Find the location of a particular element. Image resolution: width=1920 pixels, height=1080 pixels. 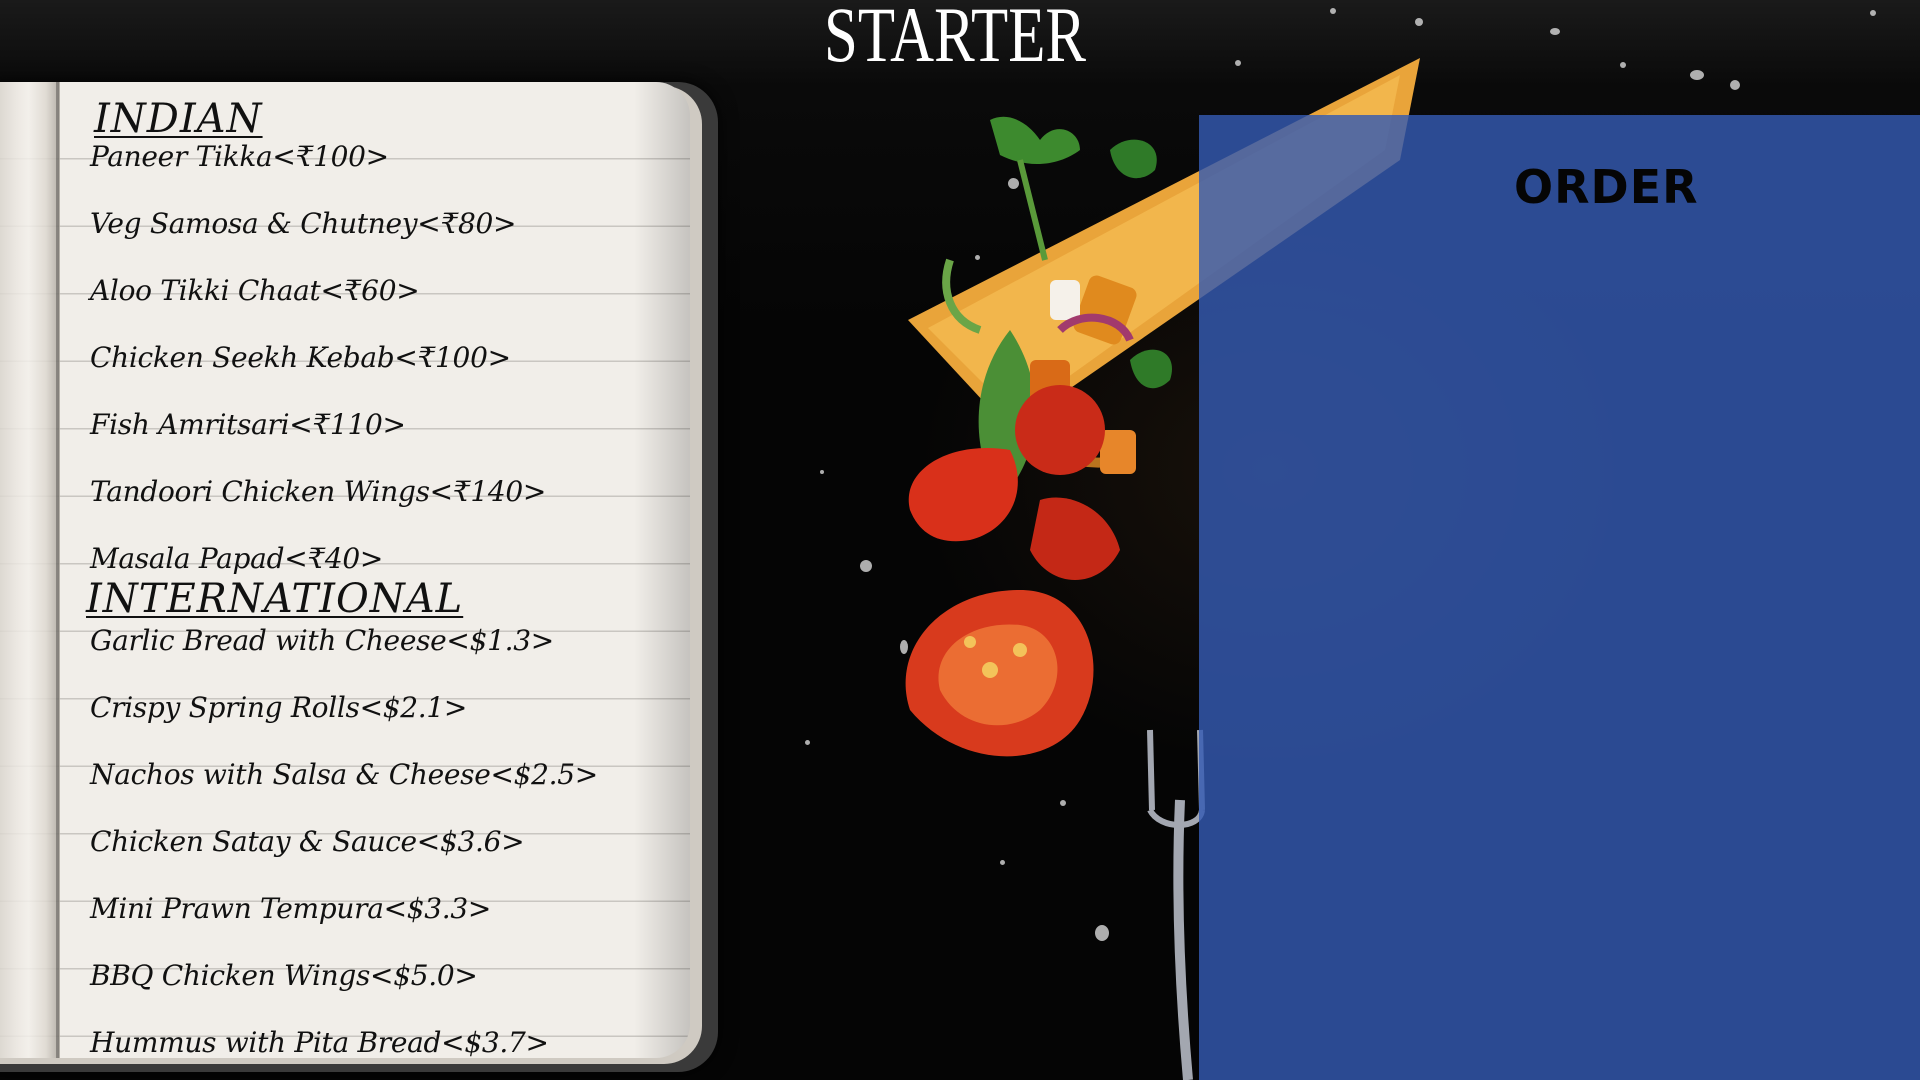

menu-item: Aloo Tikki Chaat<₹60> is located at coordinates (255, 290).